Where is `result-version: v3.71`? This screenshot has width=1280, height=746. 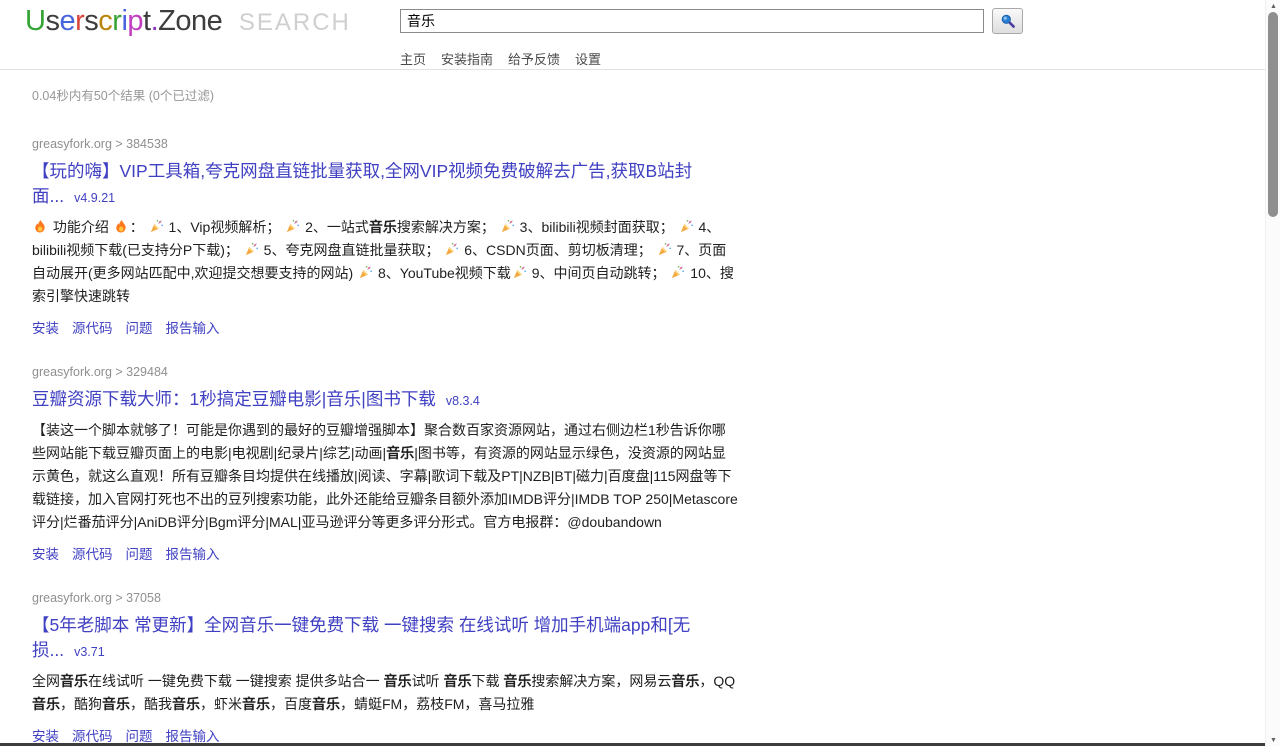
result-version: v3.71 is located at coordinates (89, 652).